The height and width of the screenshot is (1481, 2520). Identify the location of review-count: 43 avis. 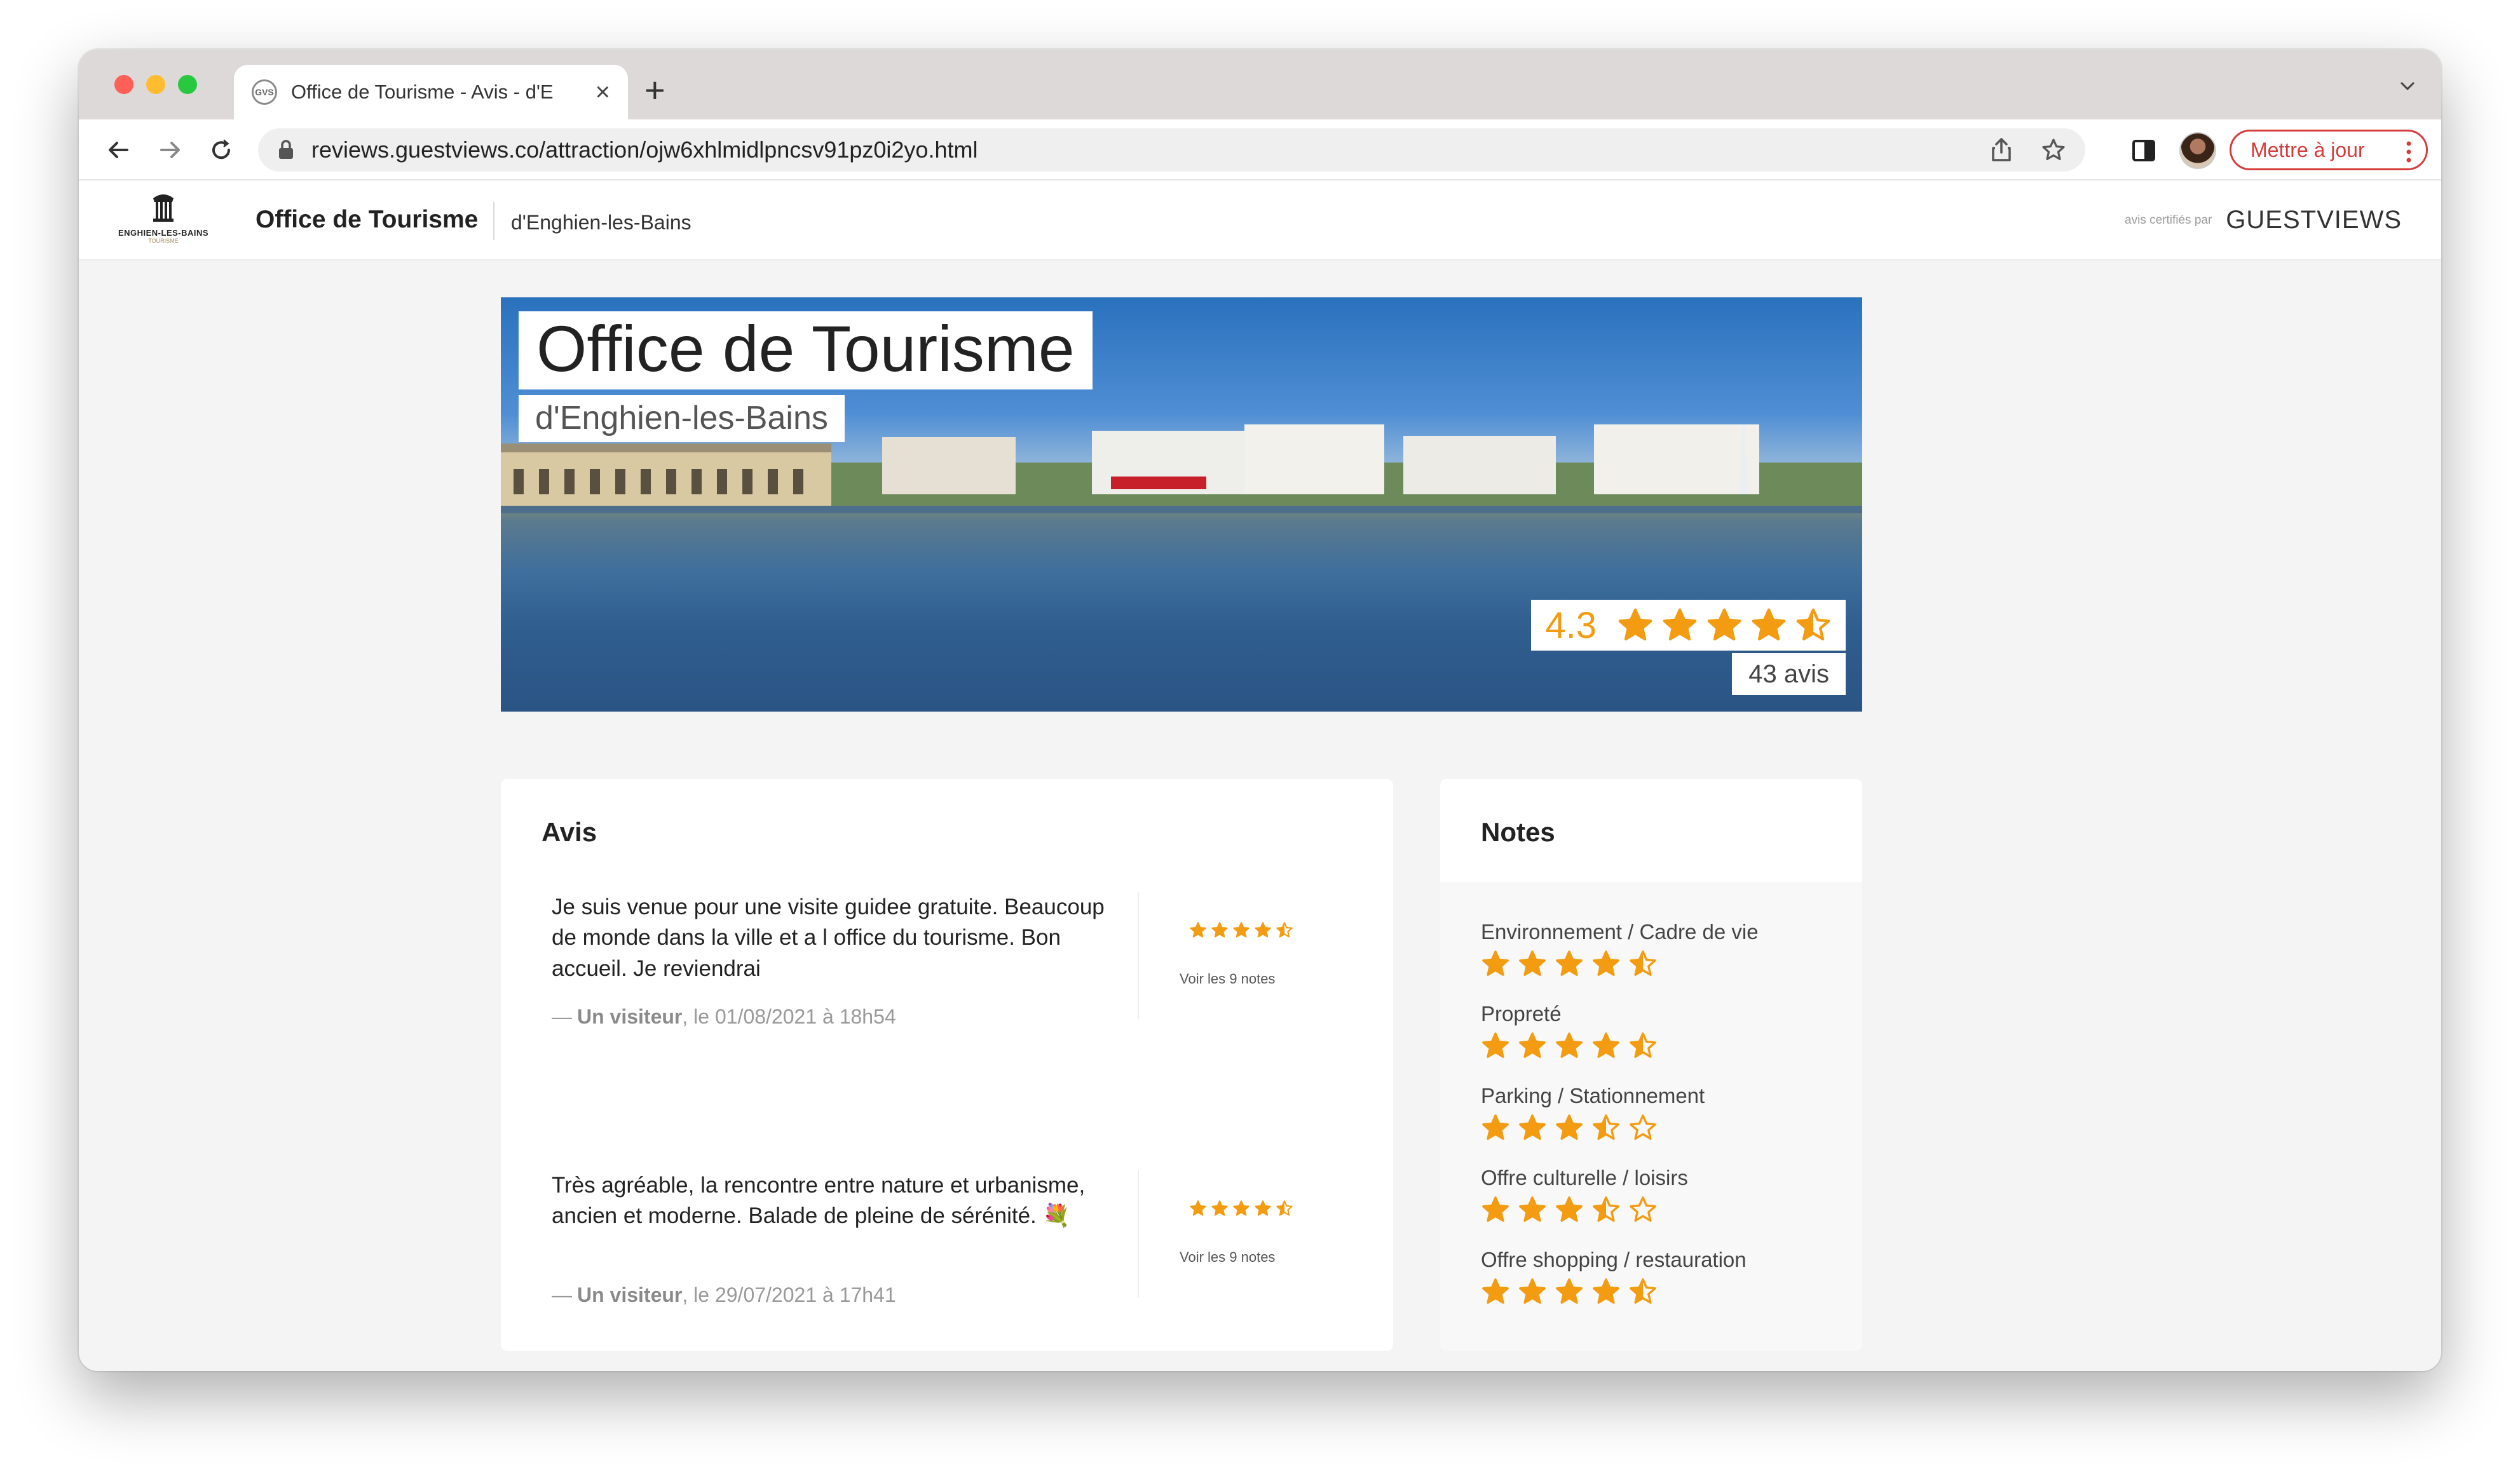
(1788, 673).